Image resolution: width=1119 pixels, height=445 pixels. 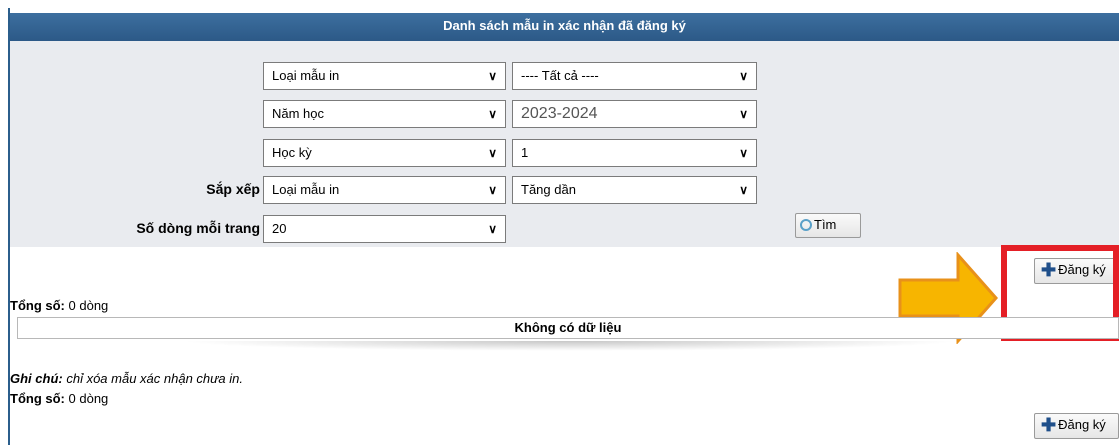 I want to click on search-icon, so click(x=806, y=225).